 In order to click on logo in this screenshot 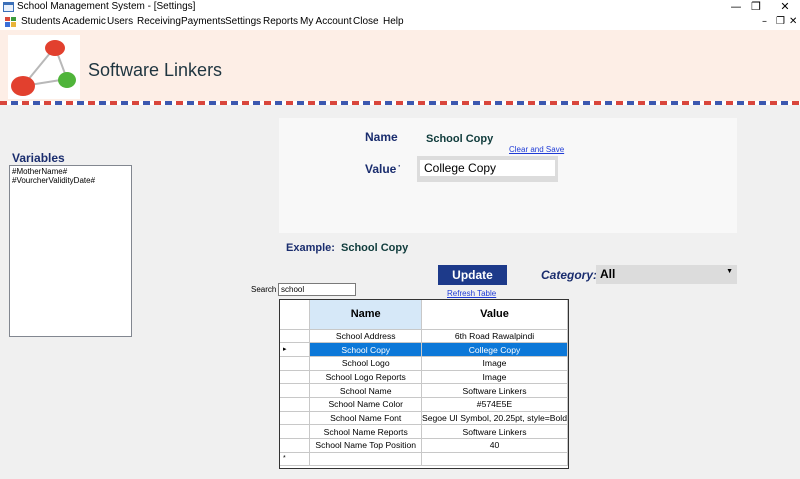, I will do `click(44, 67)`.